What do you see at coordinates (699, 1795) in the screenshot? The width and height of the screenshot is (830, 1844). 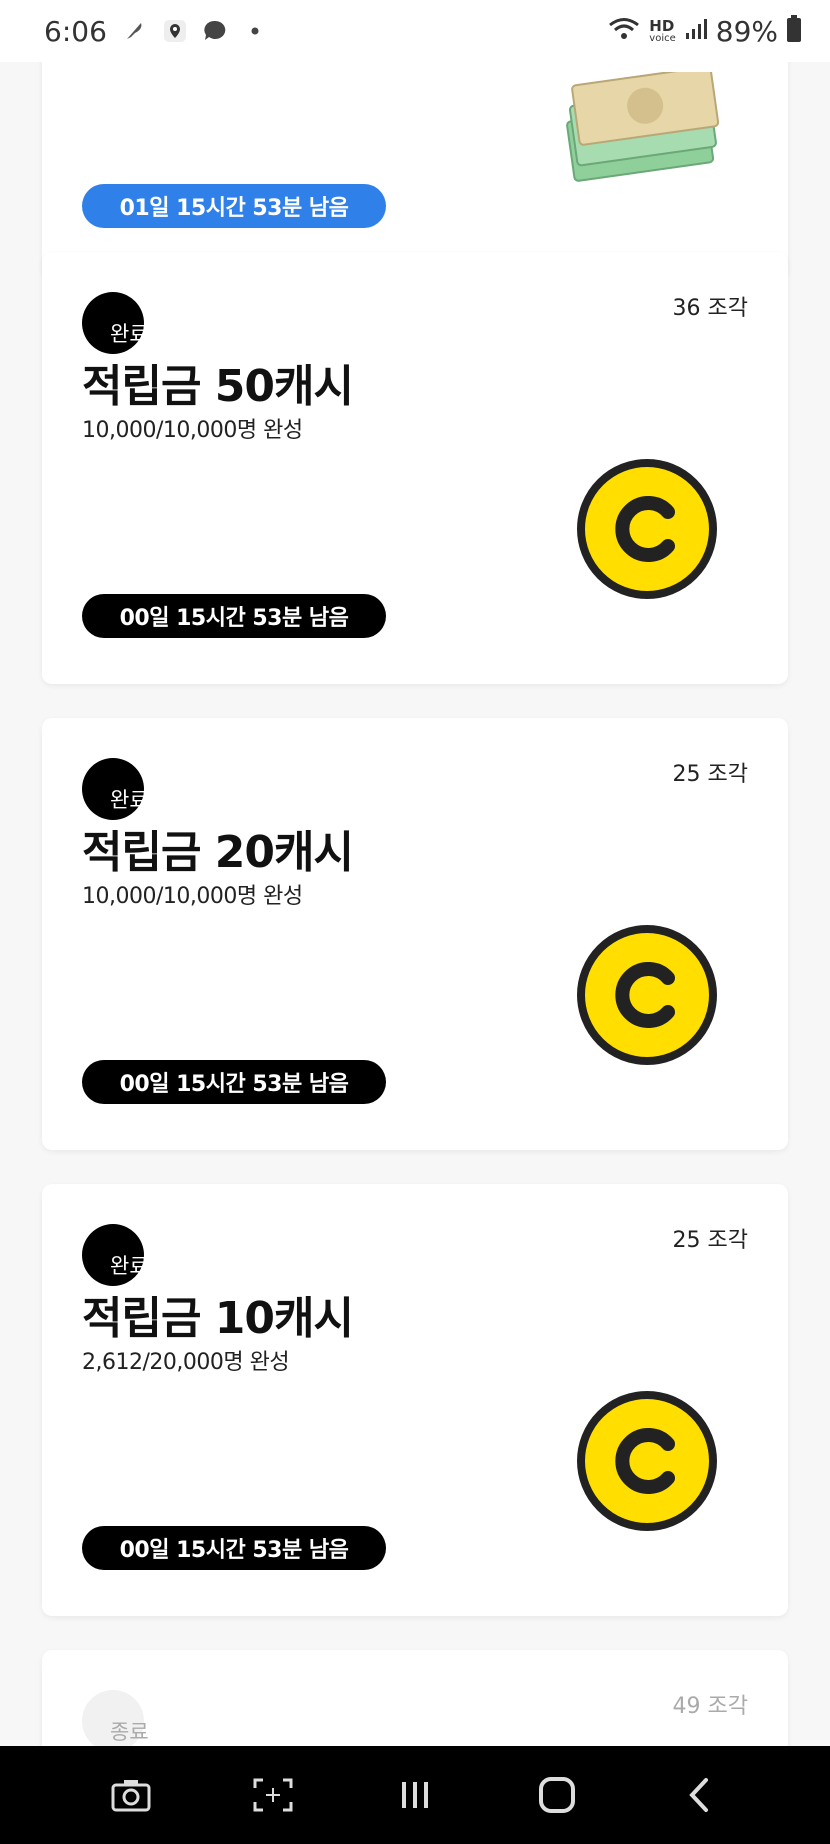 I see `back-icon` at bounding box center [699, 1795].